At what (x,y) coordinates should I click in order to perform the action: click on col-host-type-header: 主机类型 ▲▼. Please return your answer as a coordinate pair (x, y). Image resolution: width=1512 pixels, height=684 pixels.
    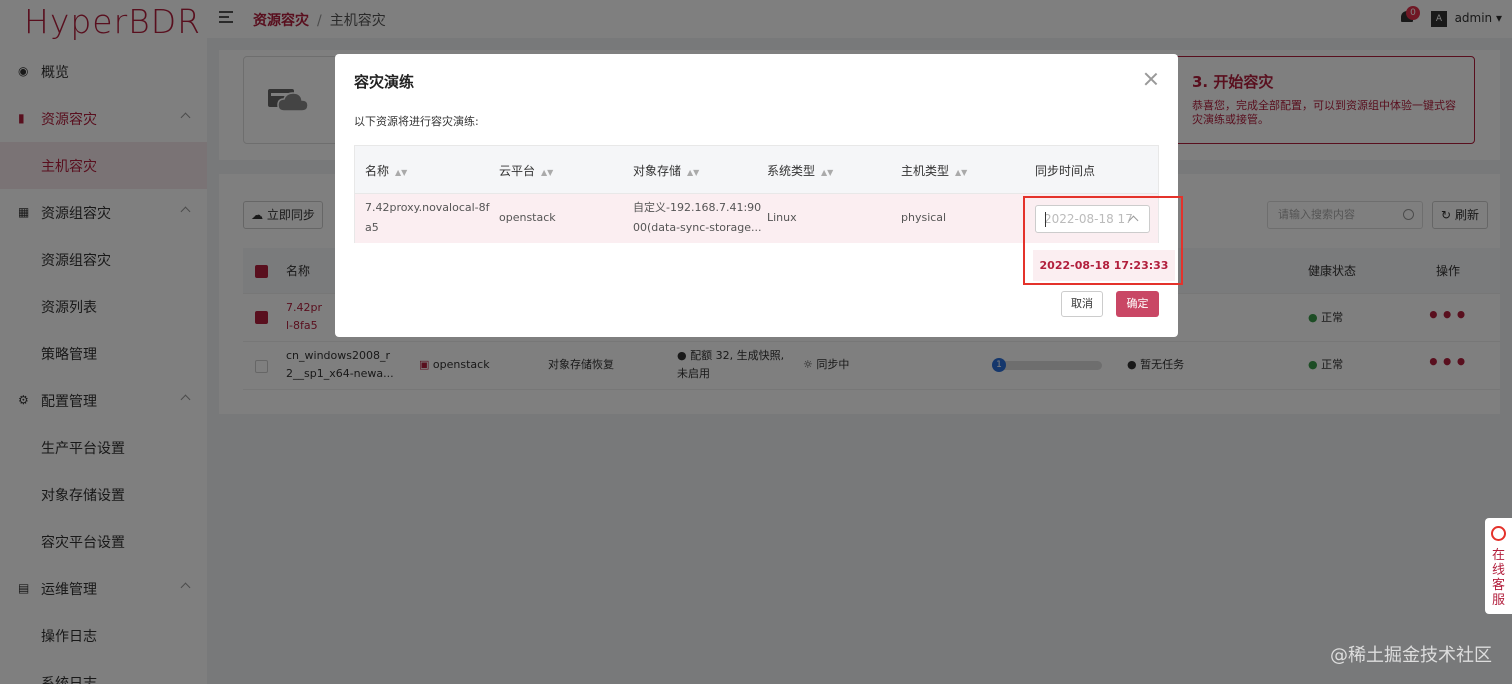
    Looking at the image, I should click on (934, 170).